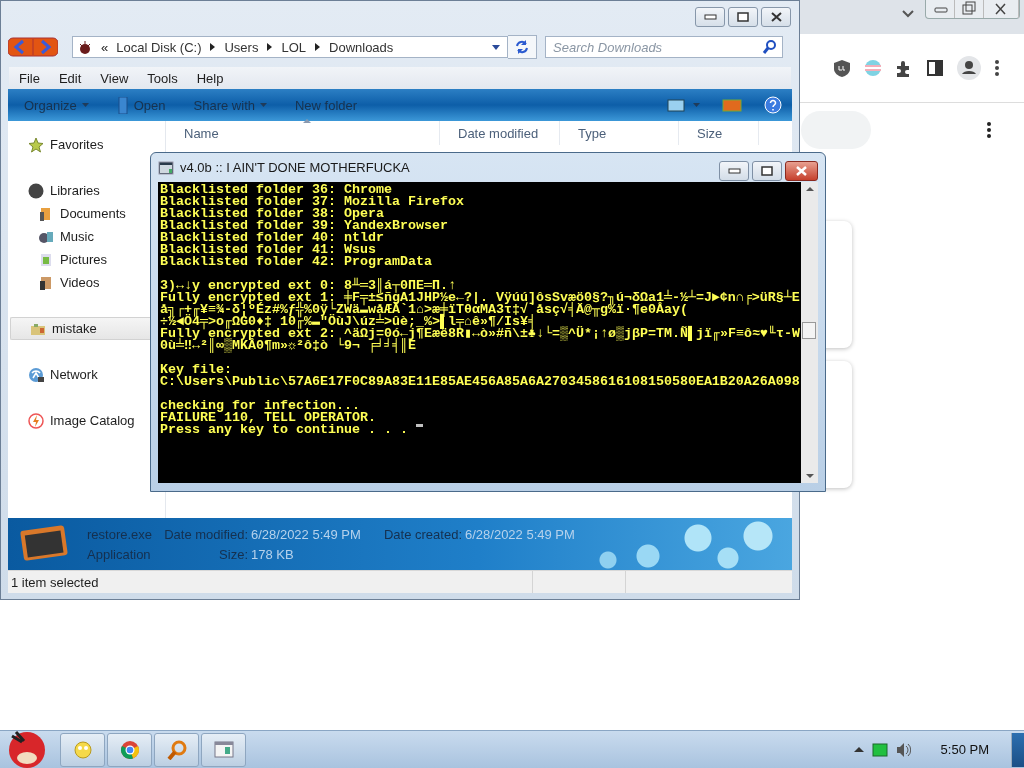 This screenshot has width=1024, height=768. What do you see at coordinates (997, 68) in the screenshot?
I see `menu-icon` at bounding box center [997, 68].